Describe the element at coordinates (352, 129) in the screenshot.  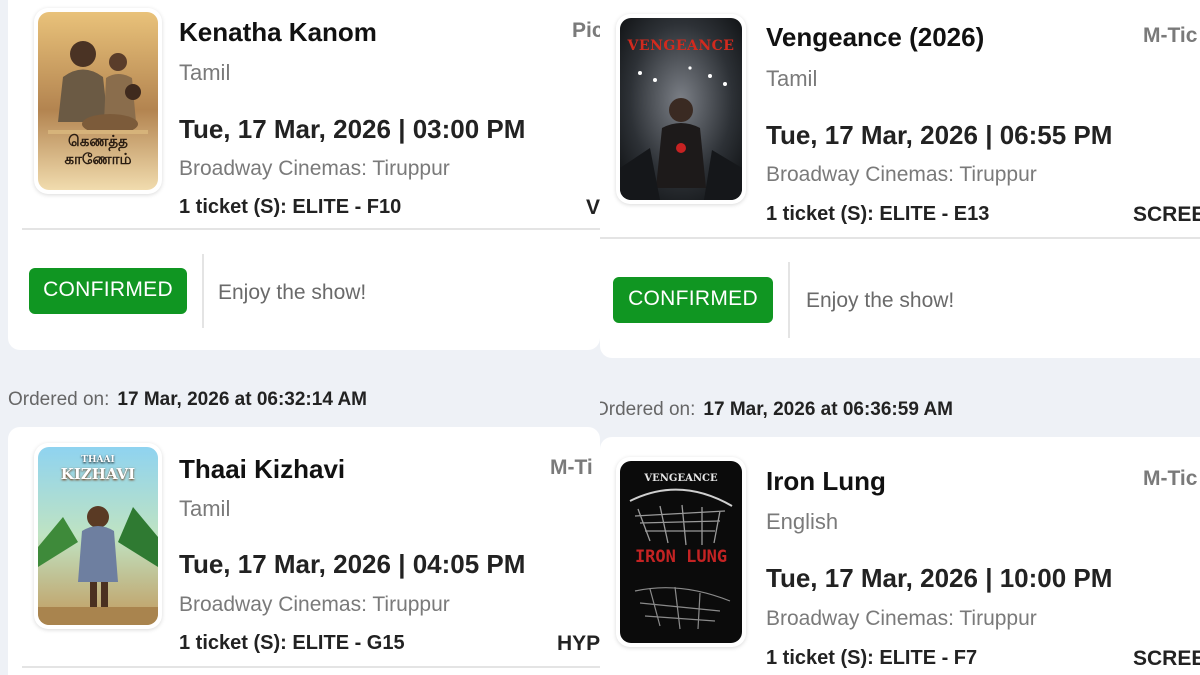
I see `show-datetime: Tue, 17 Mar, 2026 | 03:00 PM` at that location.